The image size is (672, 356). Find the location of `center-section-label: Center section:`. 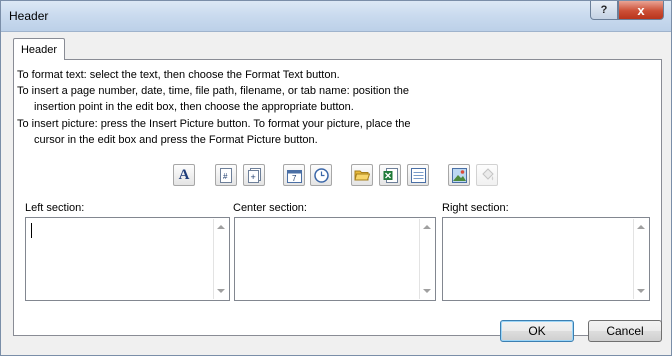

center-section-label: Center section: is located at coordinates (270, 208).